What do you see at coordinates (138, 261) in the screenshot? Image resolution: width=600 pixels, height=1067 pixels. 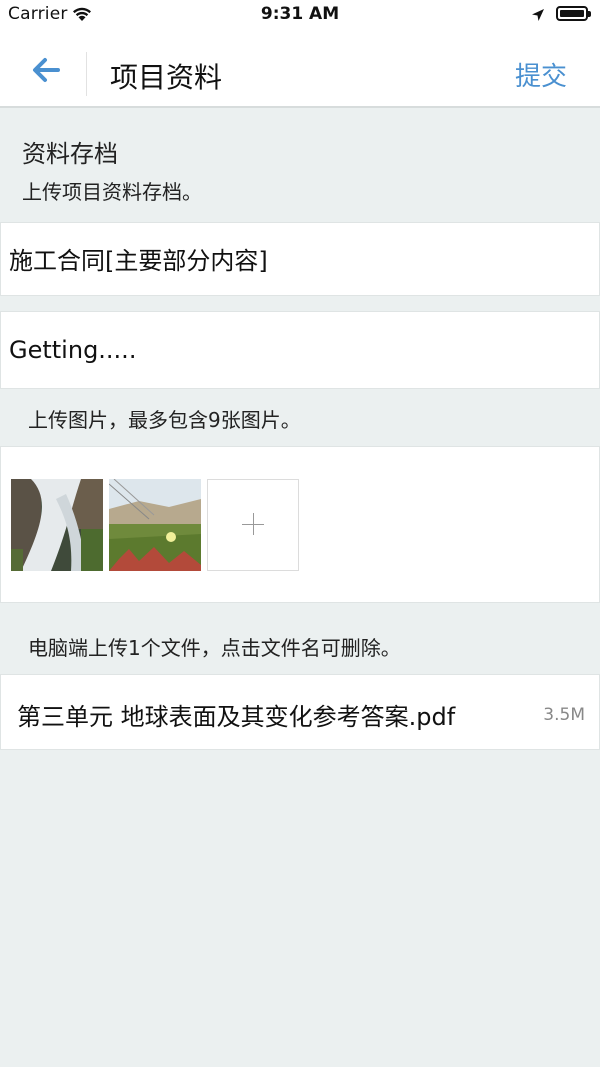 I see `contract-field-value: 施工合同[主要部分内容]` at bounding box center [138, 261].